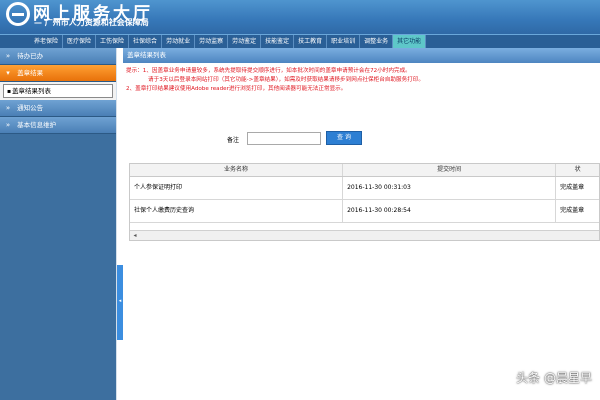 This screenshot has height=400, width=600. Describe the element at coordinates (135, 235) in the screenshot. I see `scroll-left-icon: ◂` at that location.